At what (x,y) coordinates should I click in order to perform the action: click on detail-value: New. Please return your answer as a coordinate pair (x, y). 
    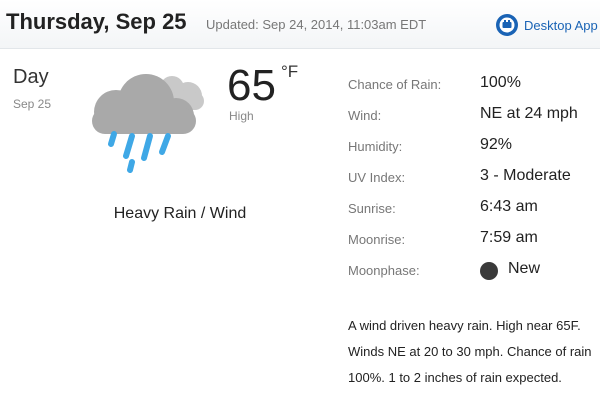
    Looking at the image, I should click on (524, 268).